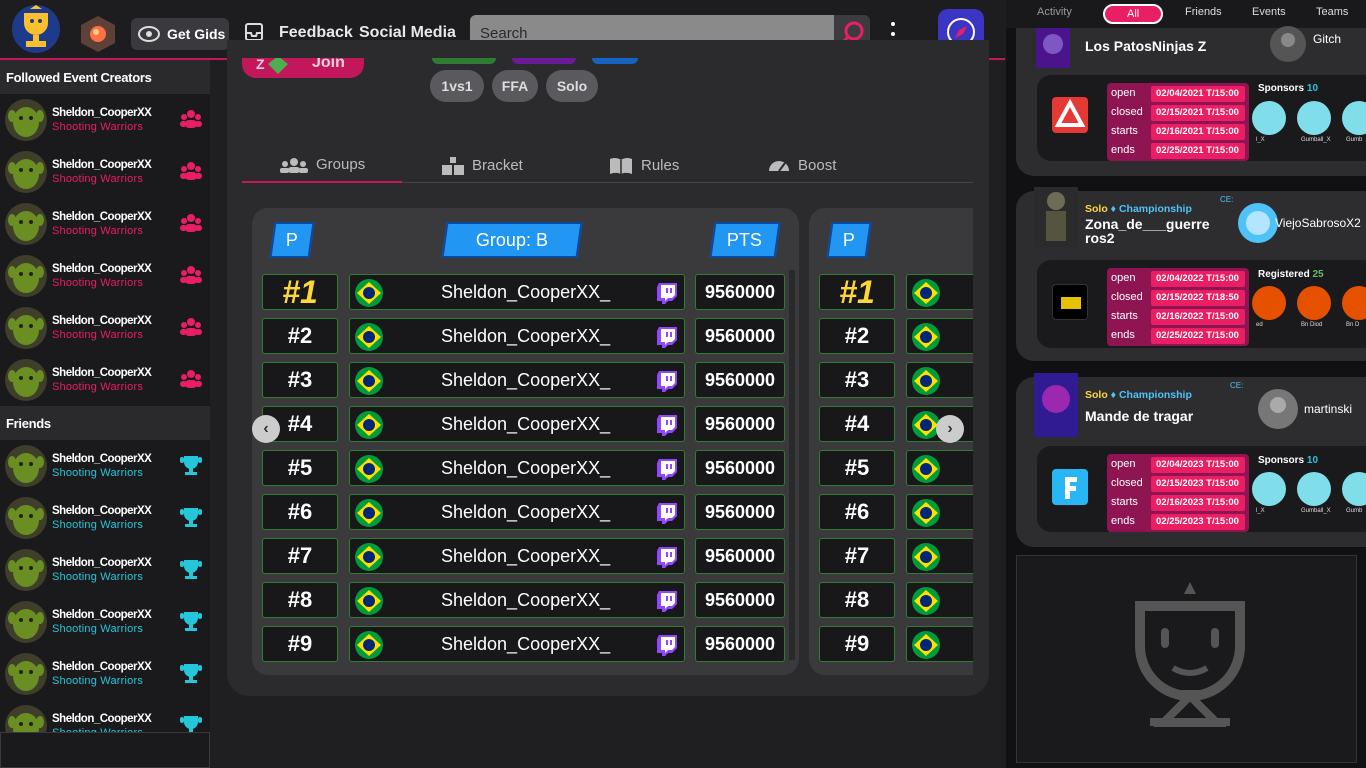  I want to click on trophy-logo-icon, so click(36, 29).